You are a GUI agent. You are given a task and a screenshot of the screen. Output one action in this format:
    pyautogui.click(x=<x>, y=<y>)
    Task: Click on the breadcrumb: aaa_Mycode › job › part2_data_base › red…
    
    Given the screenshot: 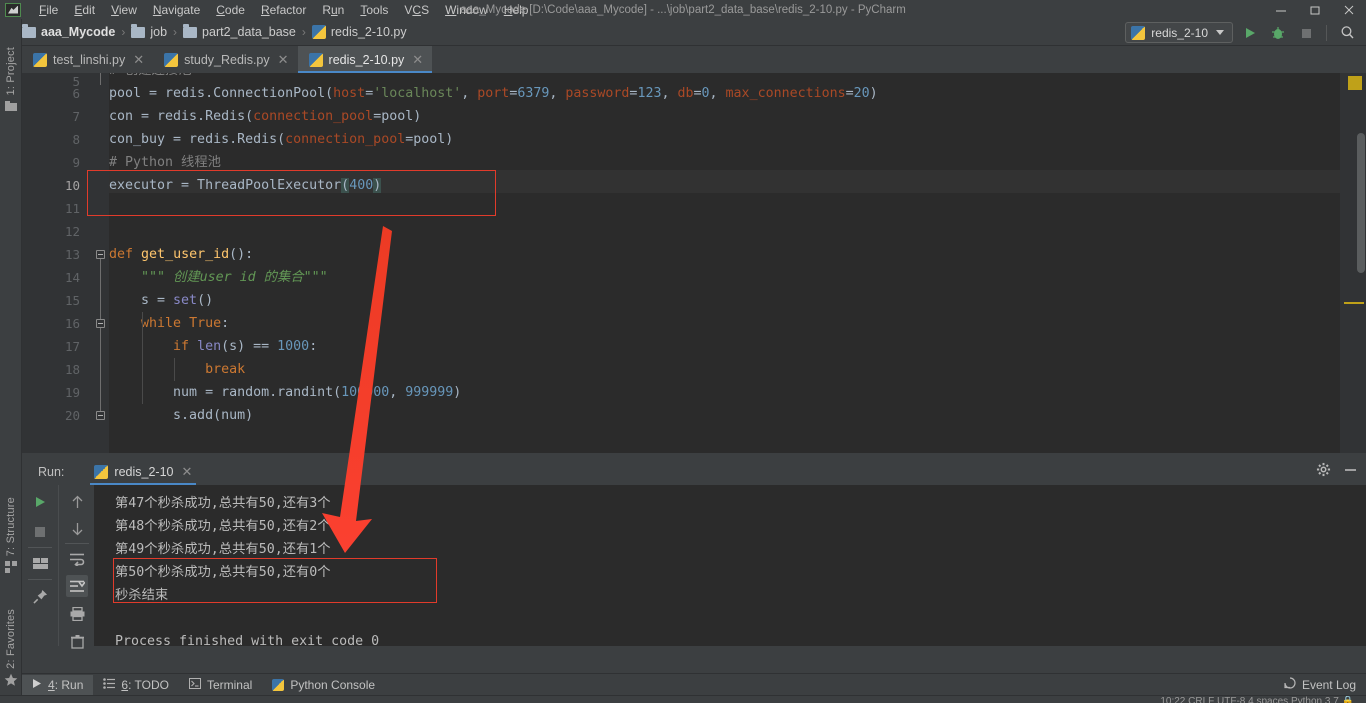 What is the action you would take?
    pyautogui.click(x=203, y=31)
    